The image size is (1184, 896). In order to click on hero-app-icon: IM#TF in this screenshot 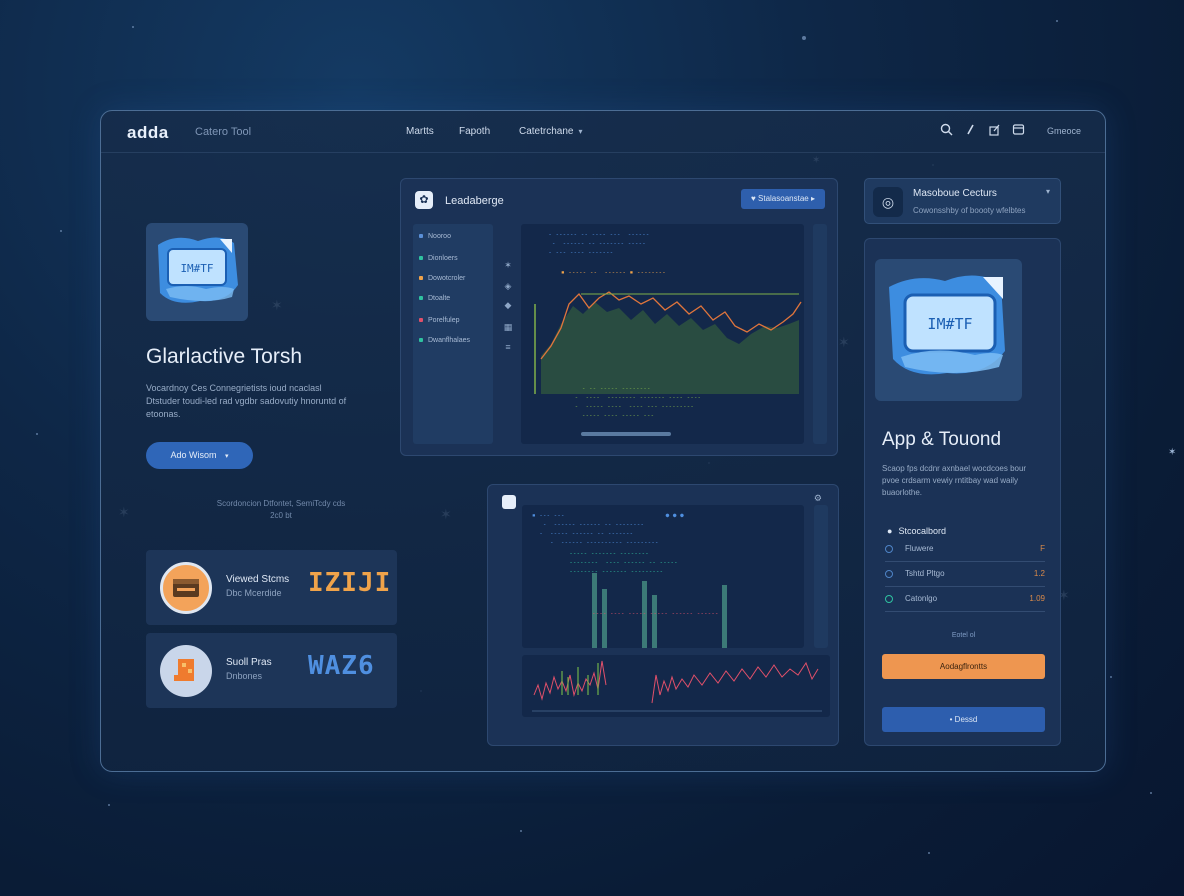, I will do `click(197, 272)`.